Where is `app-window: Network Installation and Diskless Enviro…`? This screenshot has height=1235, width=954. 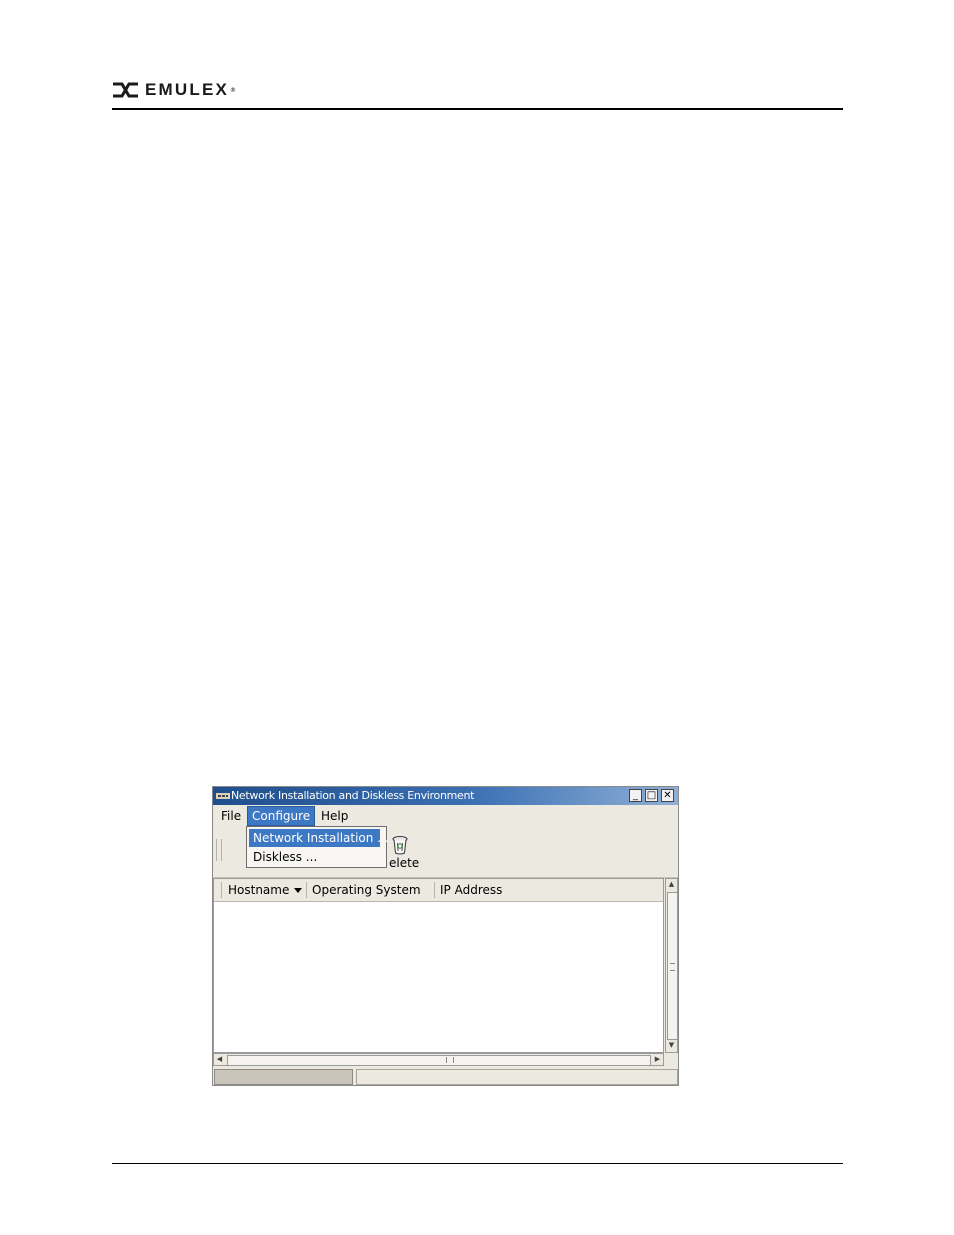 app-window: Network Installation and Diskless Enviro… is located at coordinates (445, 936).